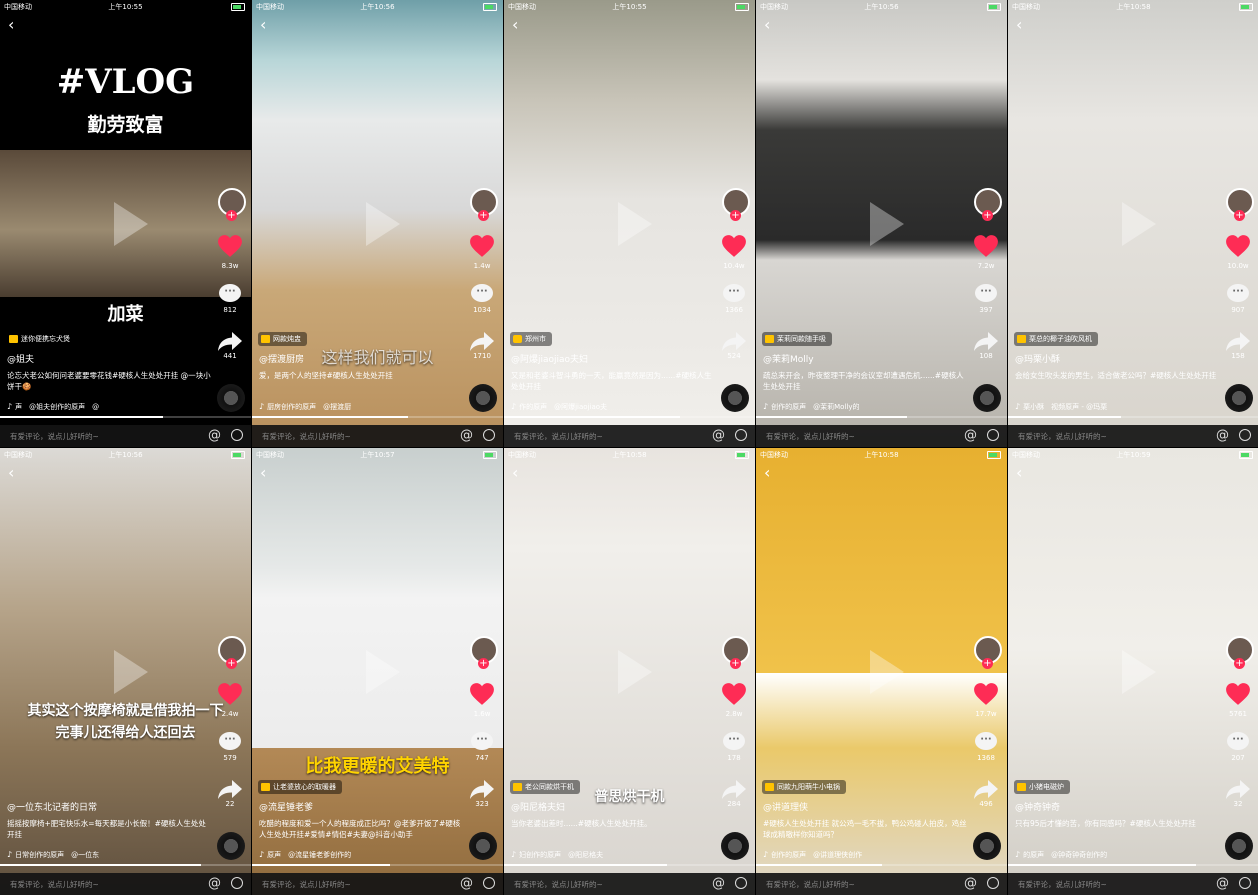  I want to click on product-tag: 让老婆放心的取暖器, so click(300, 787).